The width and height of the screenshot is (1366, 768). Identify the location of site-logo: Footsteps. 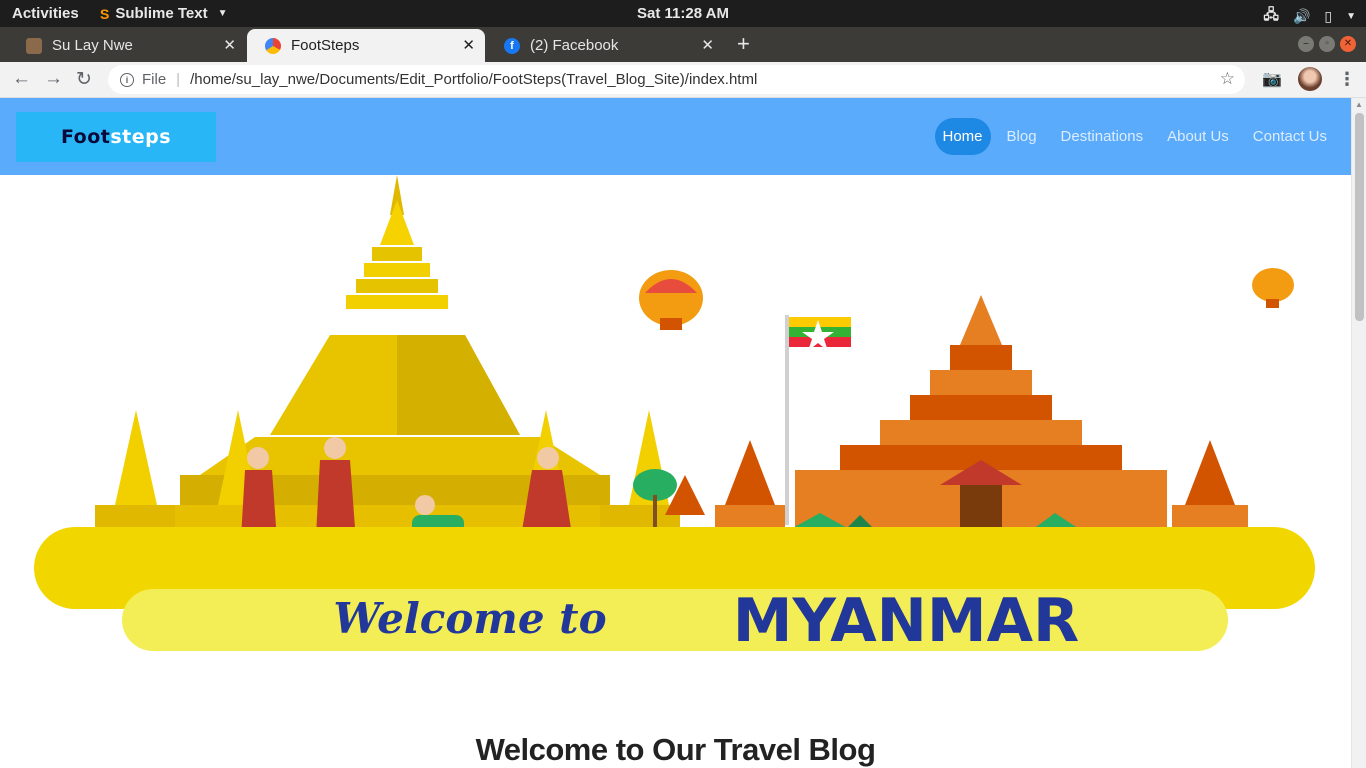
(116, 137).